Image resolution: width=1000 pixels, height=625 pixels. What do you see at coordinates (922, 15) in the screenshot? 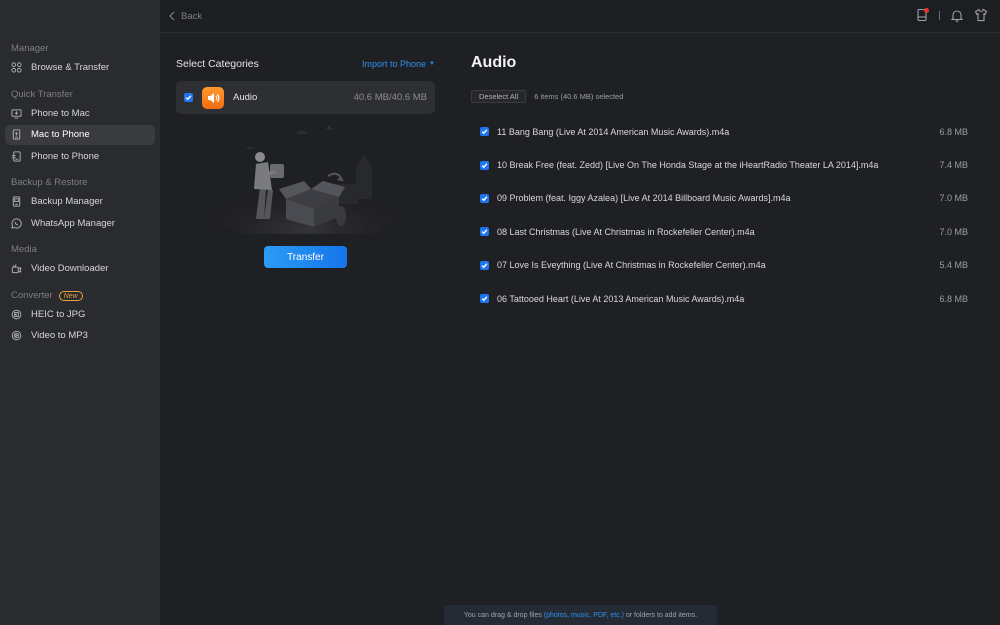
I see `device-button` at bounding box center [922, 15].